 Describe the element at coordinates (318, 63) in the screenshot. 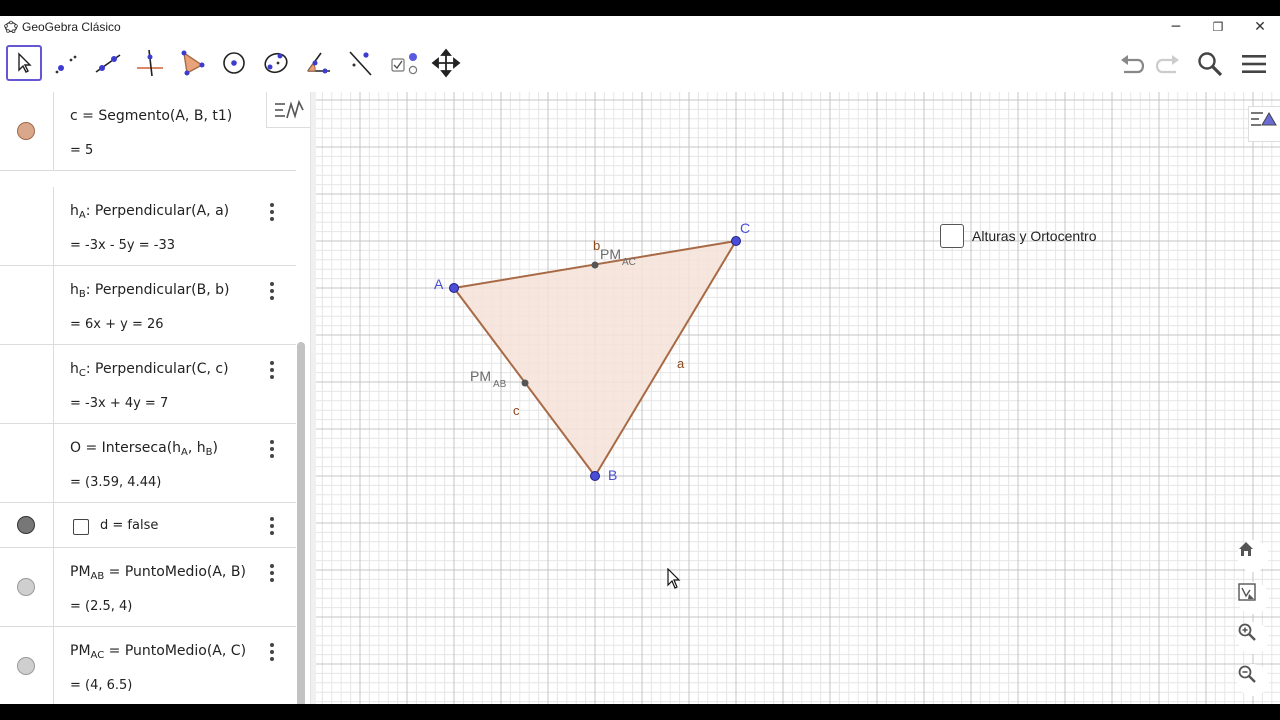

I see `angle-tool-button` at that location.